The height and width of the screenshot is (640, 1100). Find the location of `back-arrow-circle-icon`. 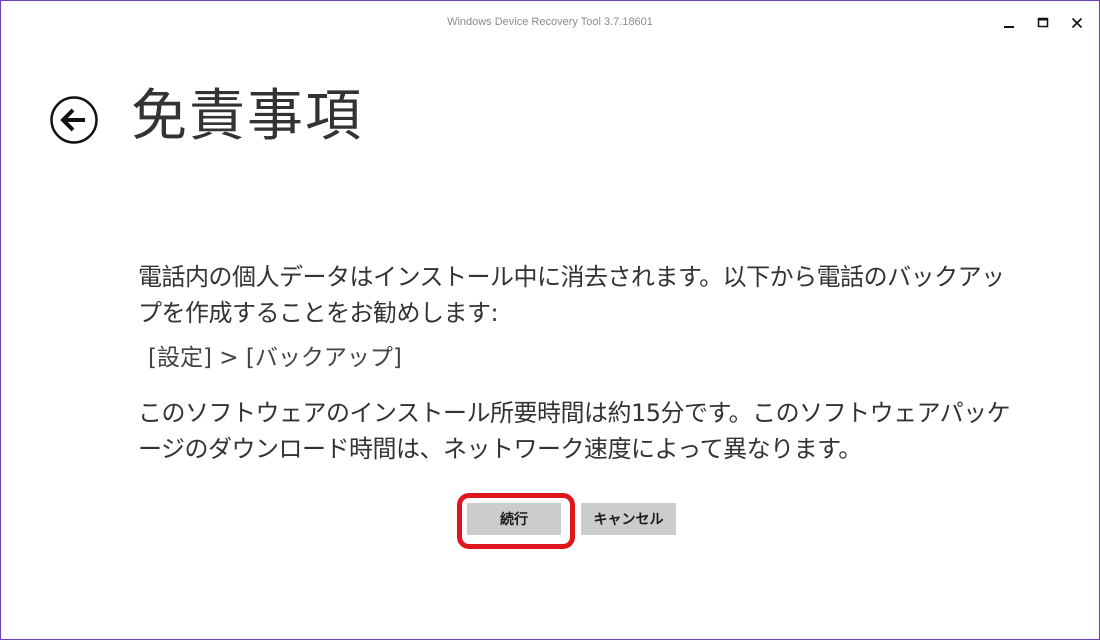

back-arrow-circle-icon is located at coordinates (74, 120).